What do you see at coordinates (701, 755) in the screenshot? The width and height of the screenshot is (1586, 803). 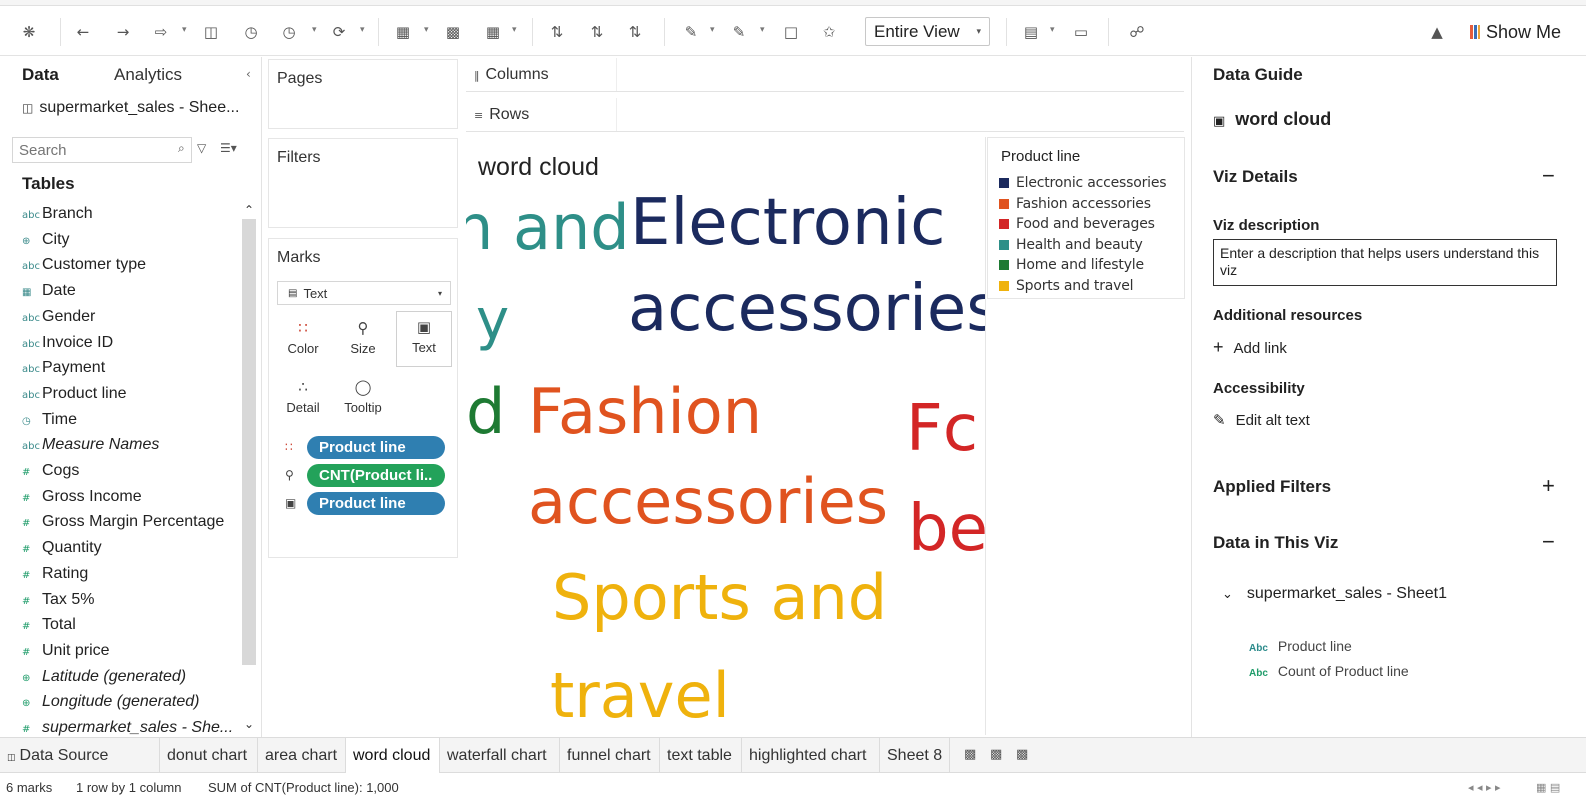 I see `sheet-tab: text table` at bounding box center [701, 755].